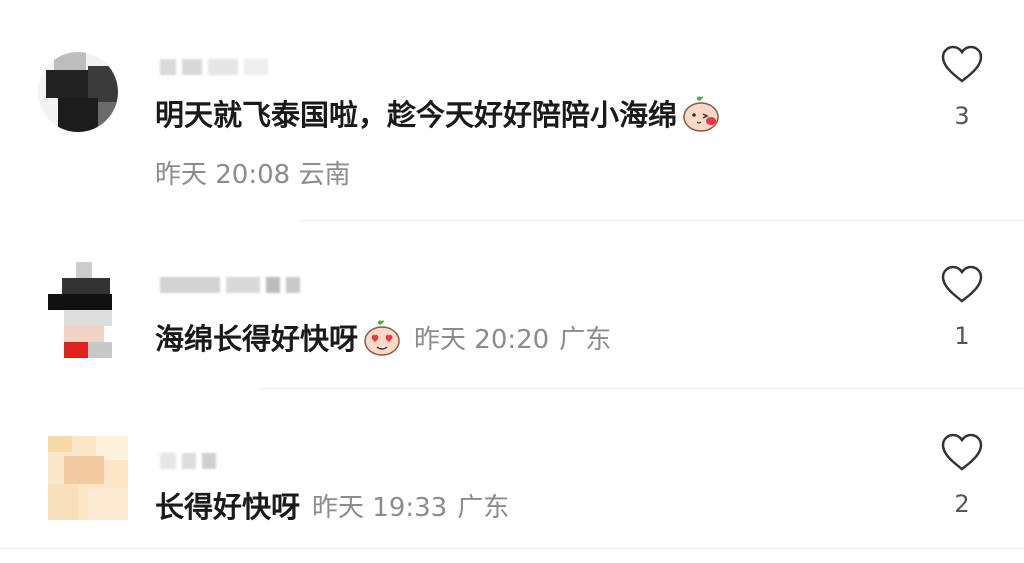 The height and width of the screenshot is (563, 1024). I want to click on like-button: 1, so click(962, 307).